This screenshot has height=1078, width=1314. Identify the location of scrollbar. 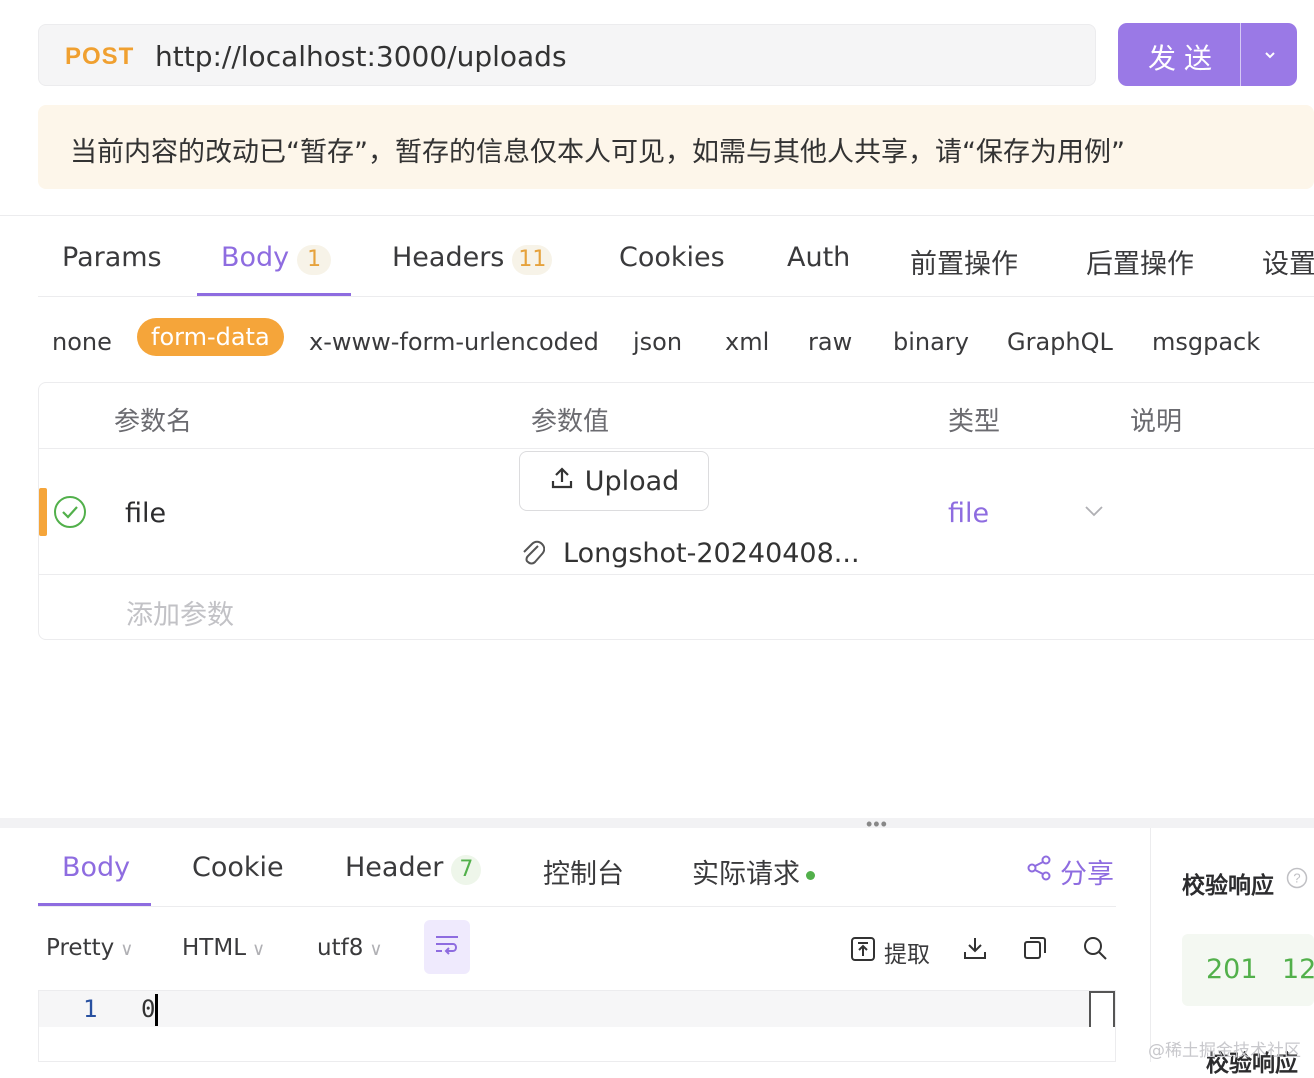
(1102, 1009).